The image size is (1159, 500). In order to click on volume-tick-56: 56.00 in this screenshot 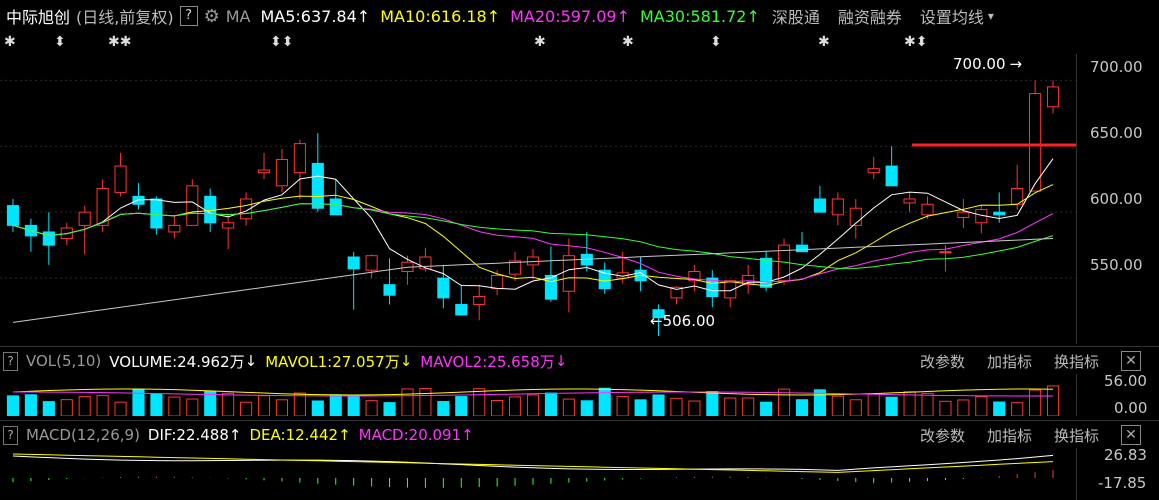, I will do `click(1125, 381)`.